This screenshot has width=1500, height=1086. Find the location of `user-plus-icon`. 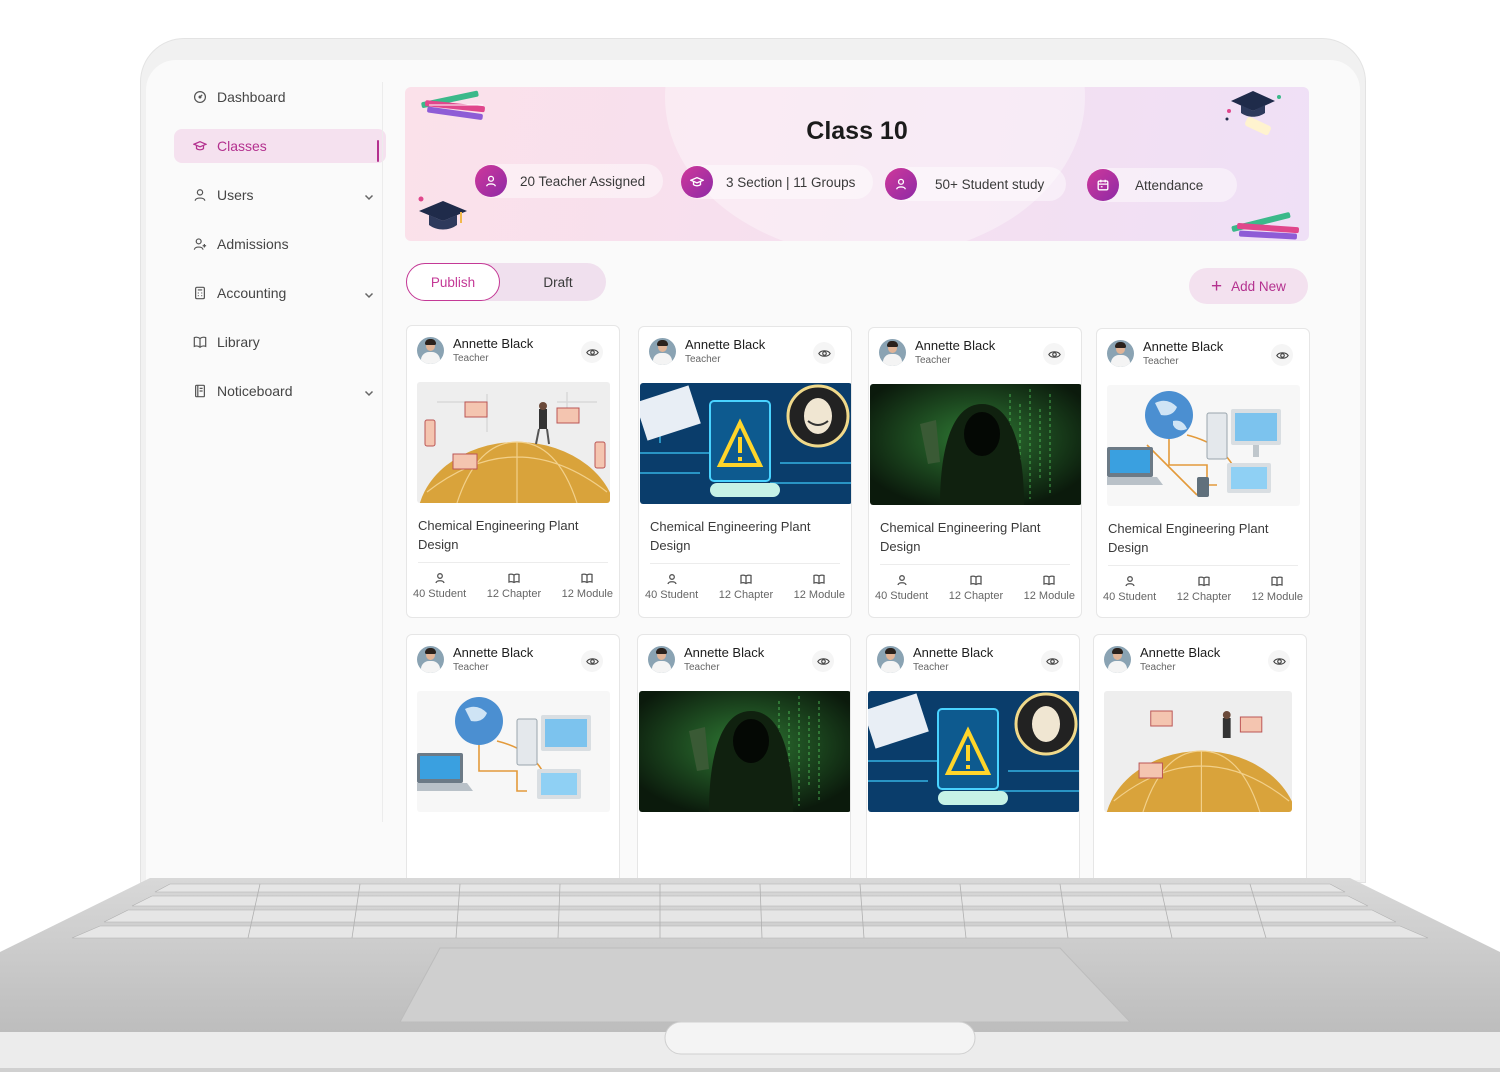

user-plus-icon is located at coordinates (200, 244).